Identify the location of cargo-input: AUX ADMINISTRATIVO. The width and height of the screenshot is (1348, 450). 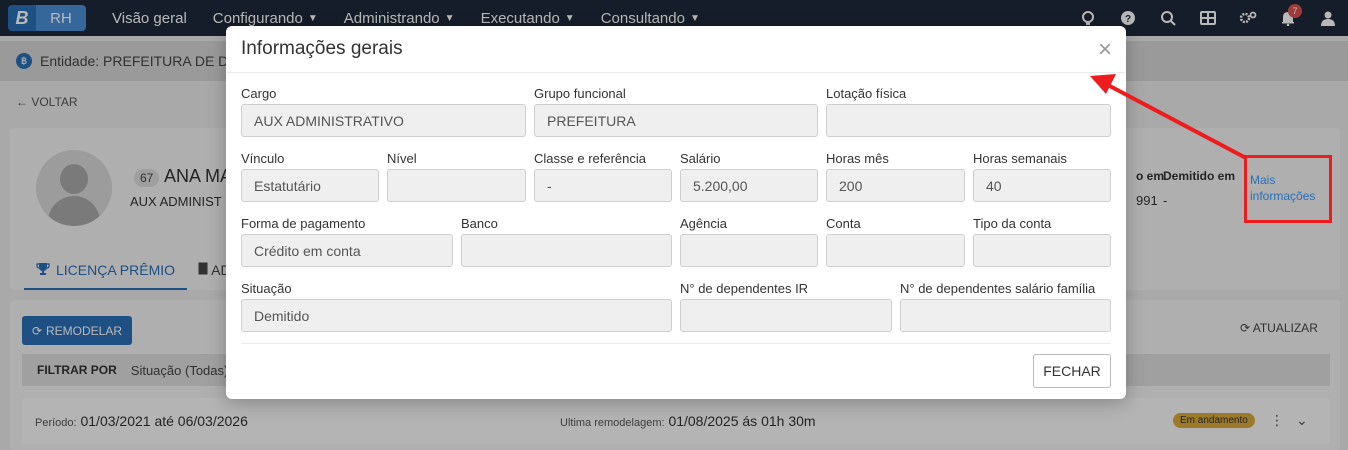
(383, 120).